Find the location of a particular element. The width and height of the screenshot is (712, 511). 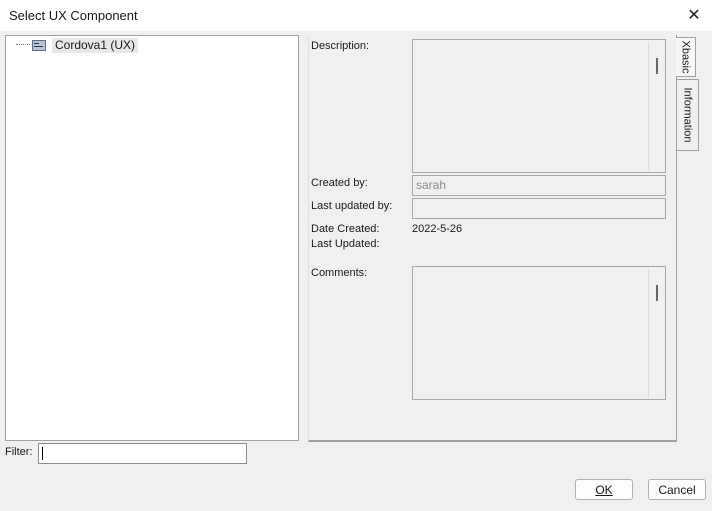

last-updated-label: Last Updated: is located at coordinates (345, 244).